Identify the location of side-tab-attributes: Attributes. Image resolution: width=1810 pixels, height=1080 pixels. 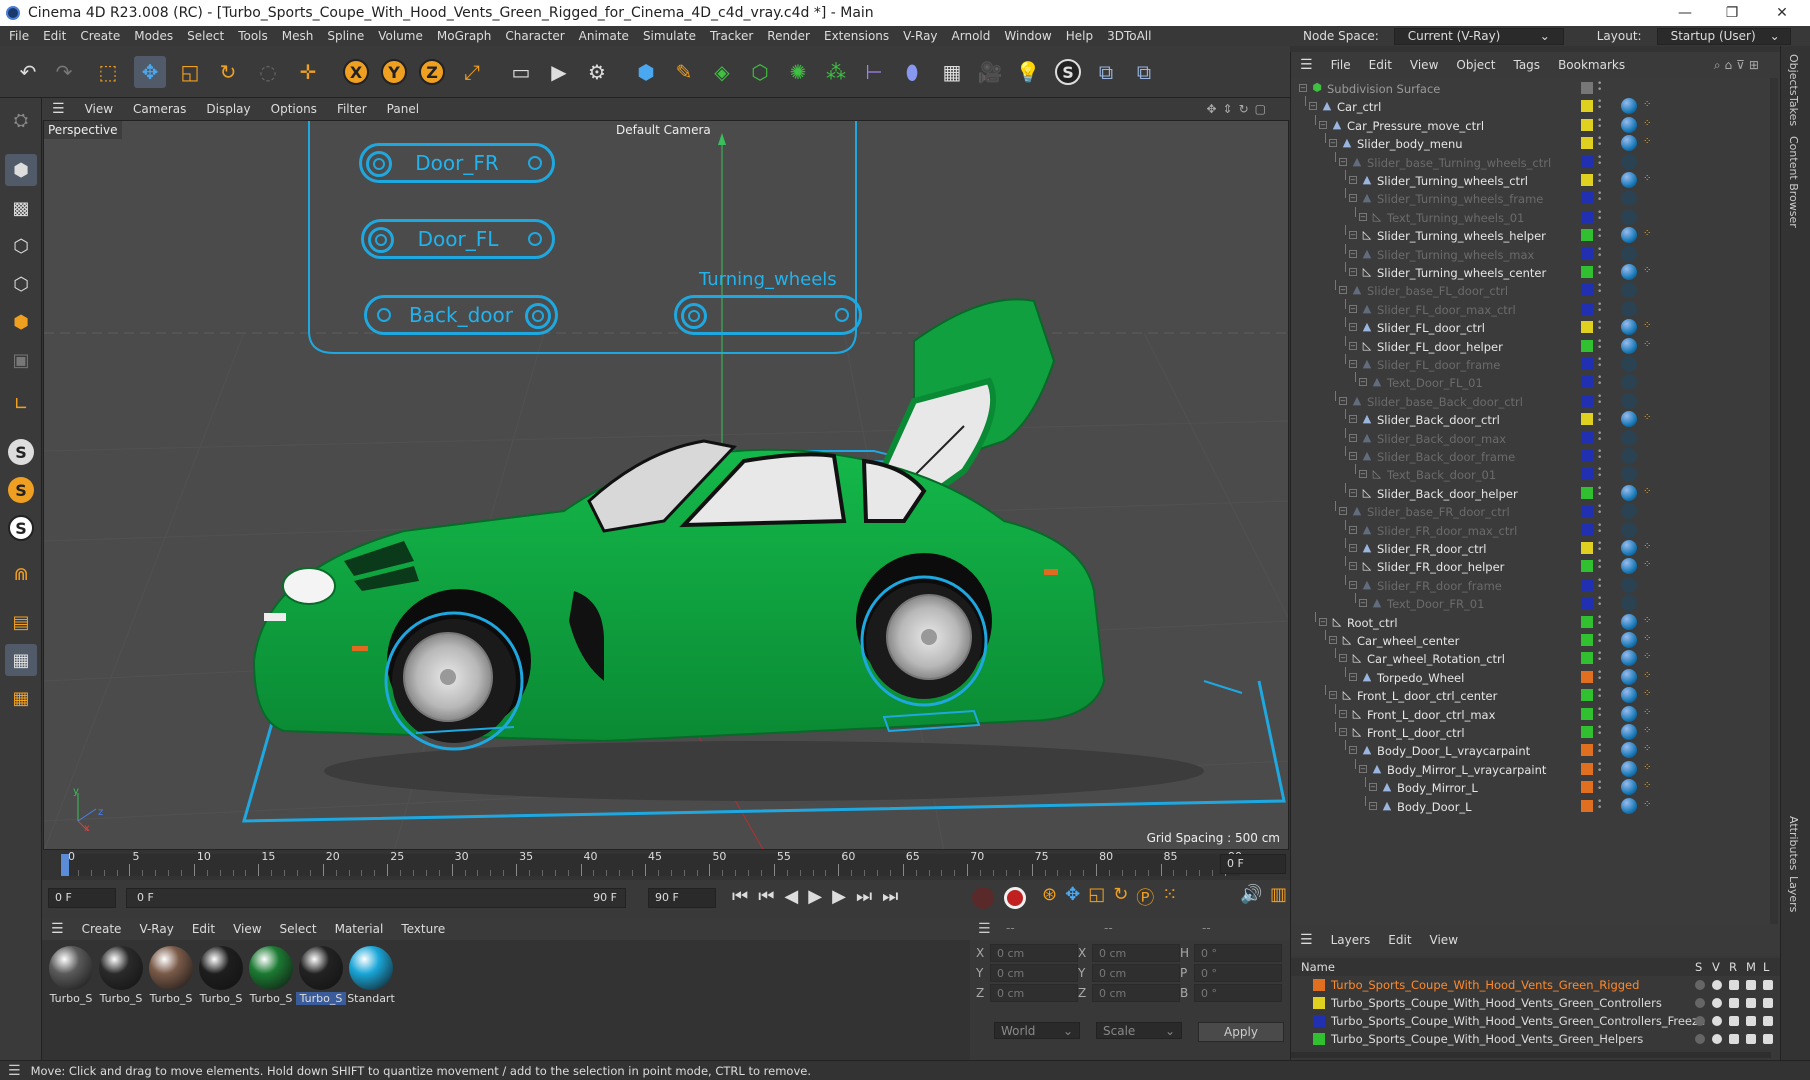
(1793, 843).